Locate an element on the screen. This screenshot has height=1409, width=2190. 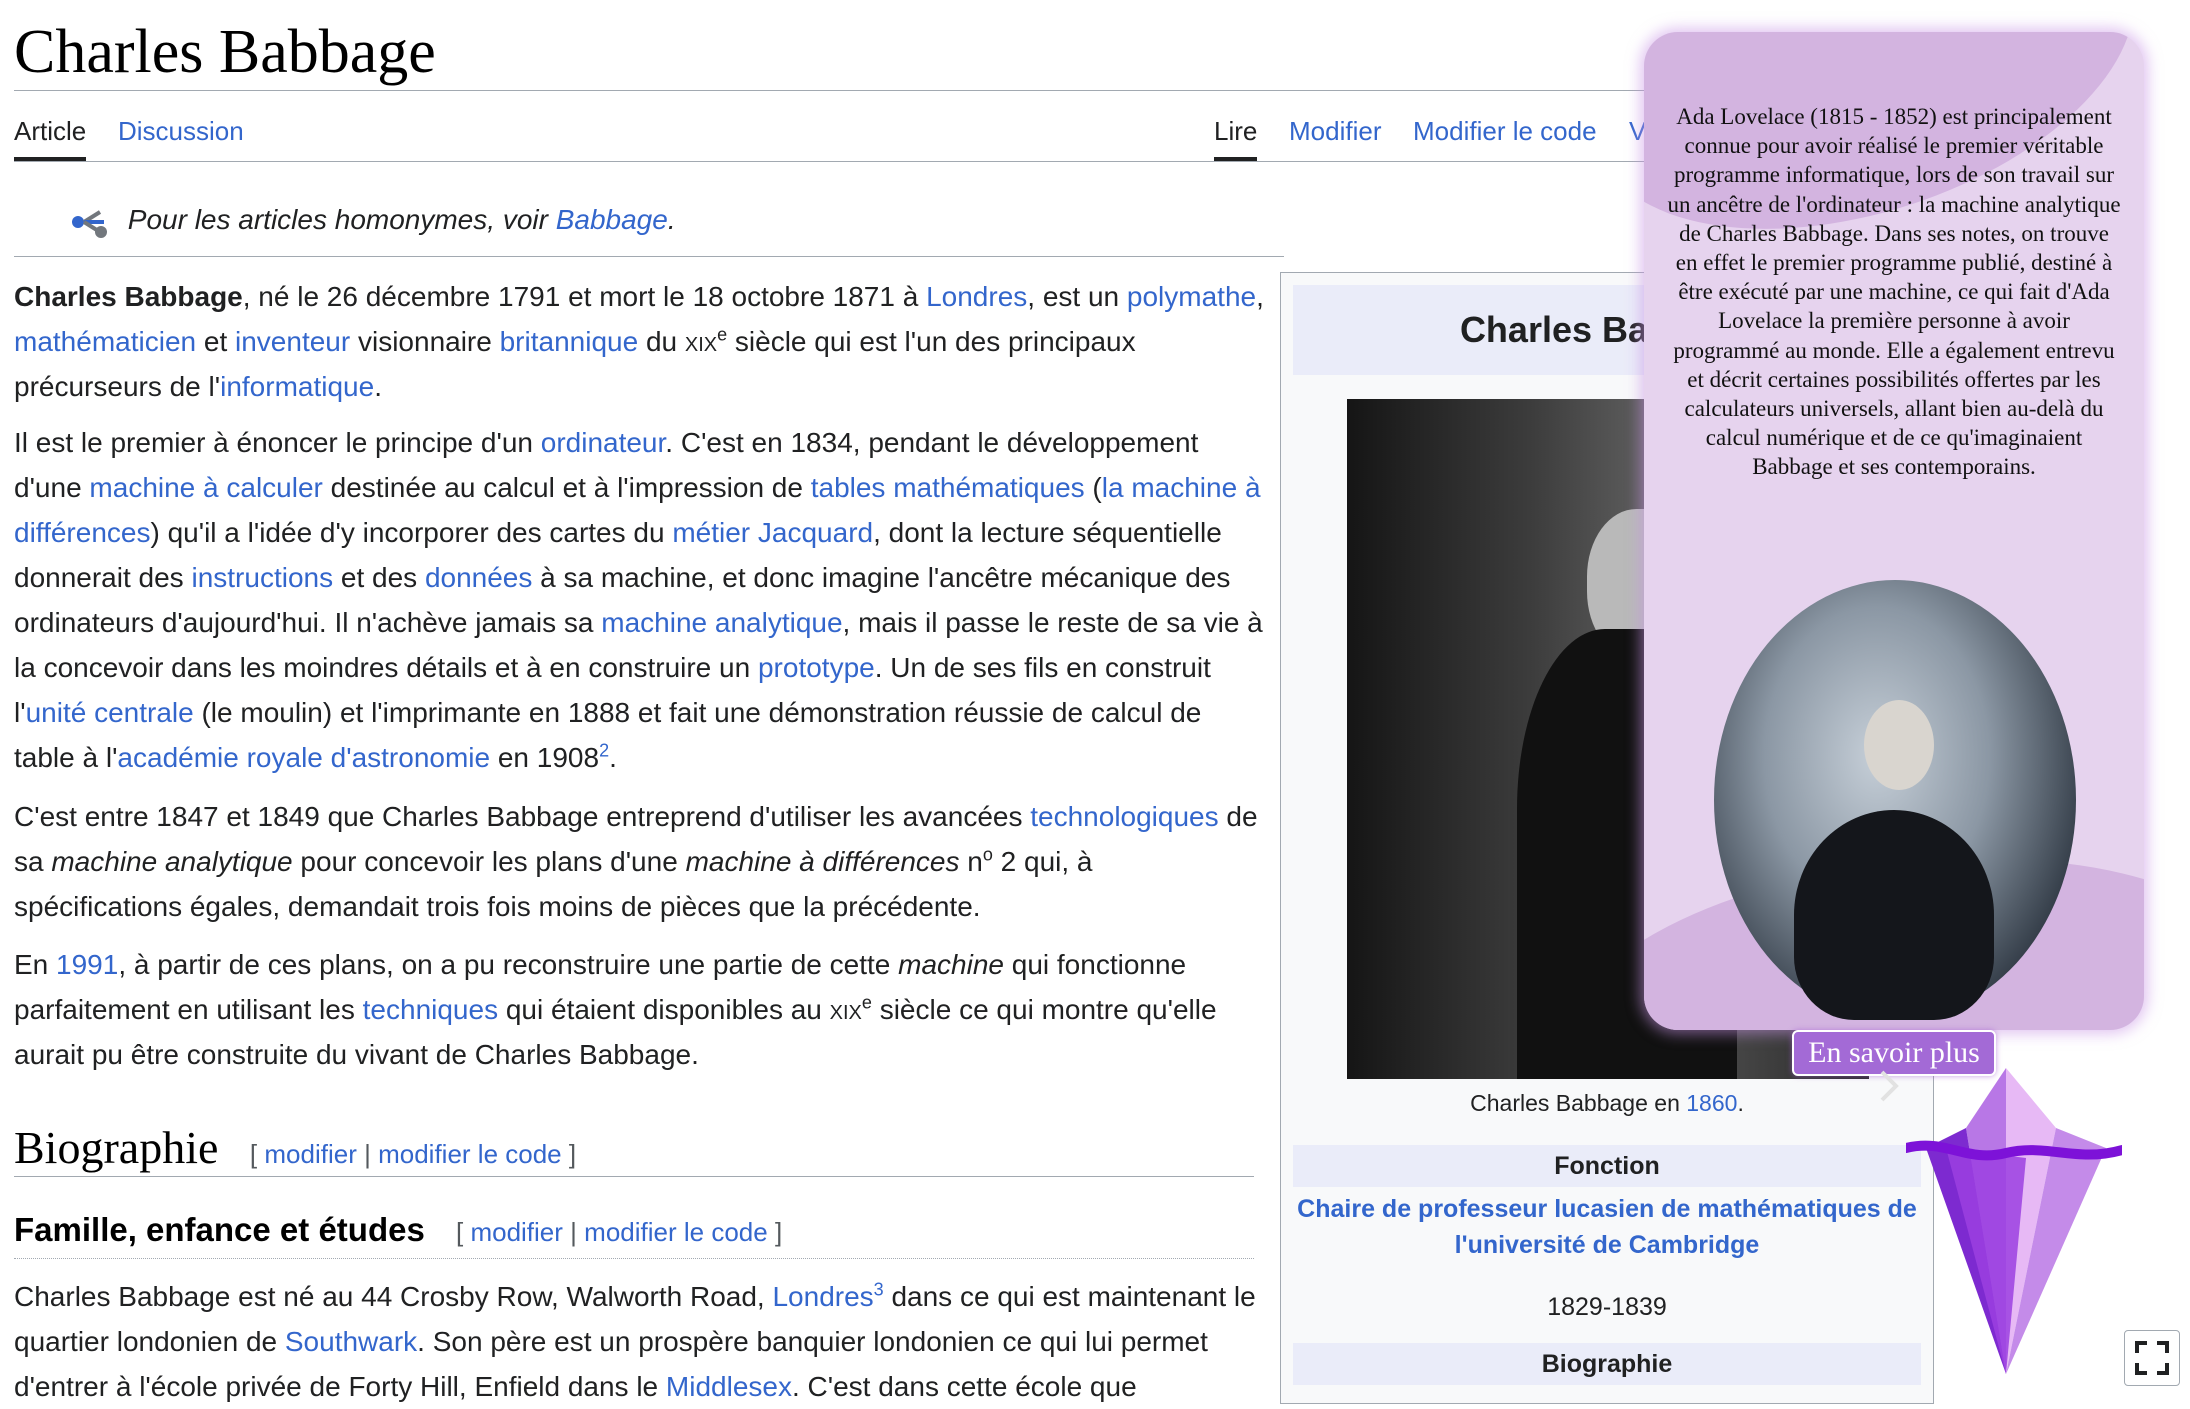
link-ordinateur: ordinateur is located at coordinates (603, 442).